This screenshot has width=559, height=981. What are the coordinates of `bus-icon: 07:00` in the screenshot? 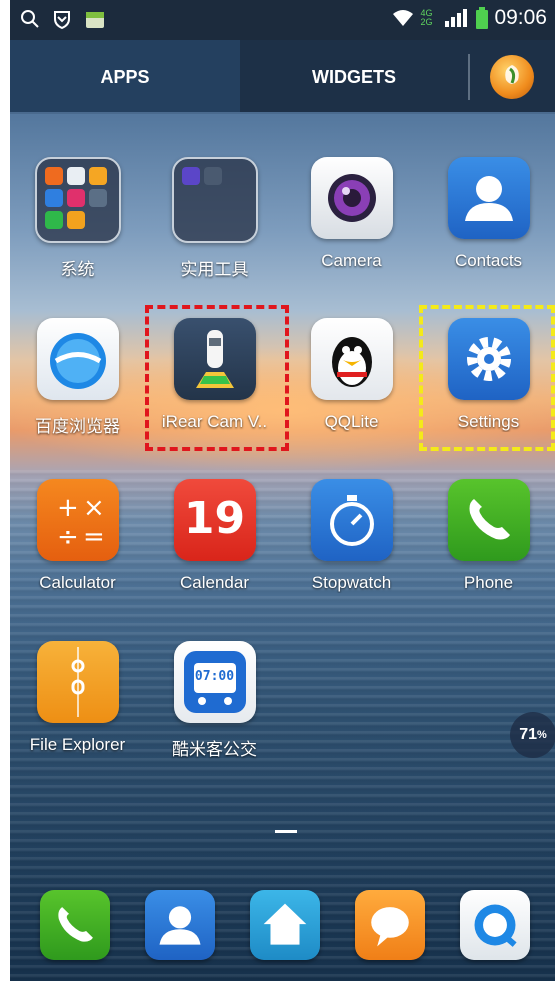 It's located at (214, 682).